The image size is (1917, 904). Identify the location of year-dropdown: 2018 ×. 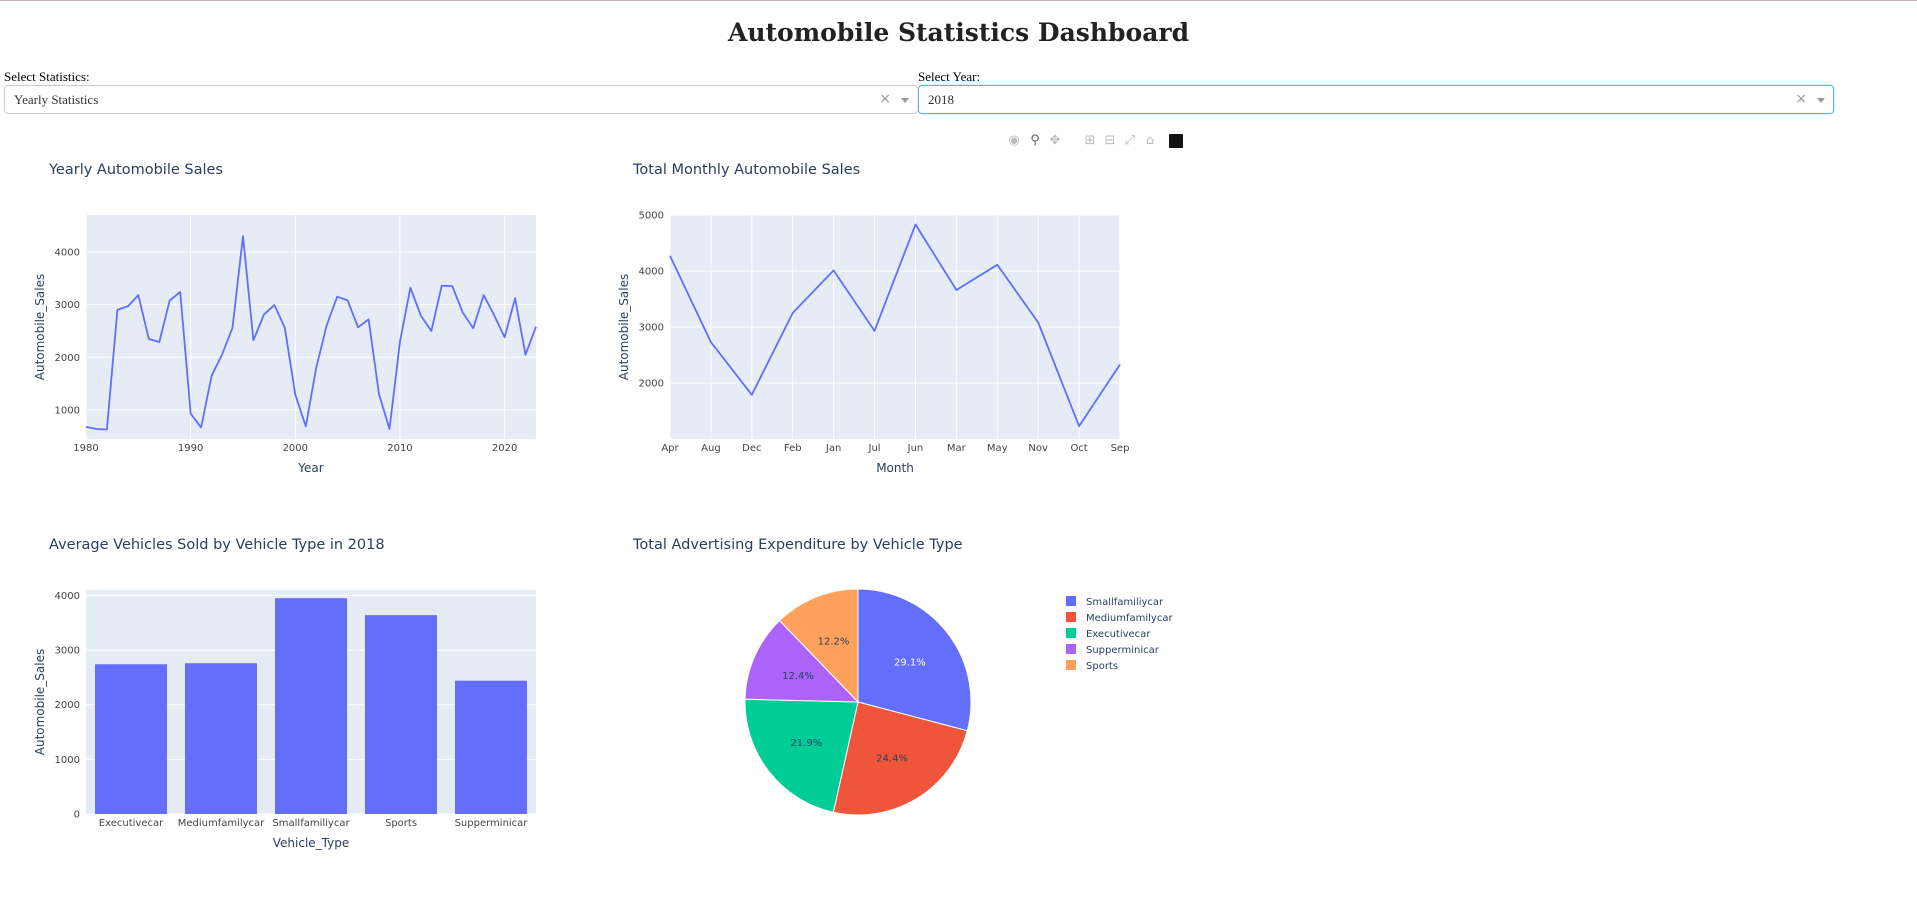
(1376, 99).